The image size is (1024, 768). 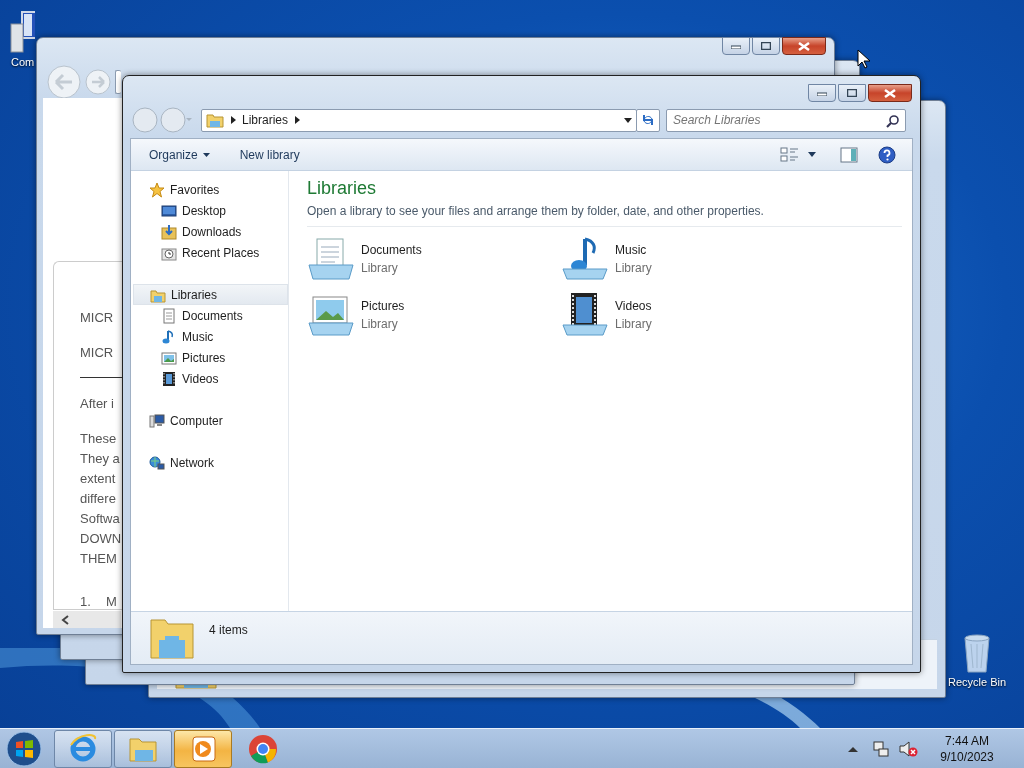 What do you see at coordinates (210, 420) in the screenshot?
I see `nav-item: Computer` at bounding box center [210, 420].